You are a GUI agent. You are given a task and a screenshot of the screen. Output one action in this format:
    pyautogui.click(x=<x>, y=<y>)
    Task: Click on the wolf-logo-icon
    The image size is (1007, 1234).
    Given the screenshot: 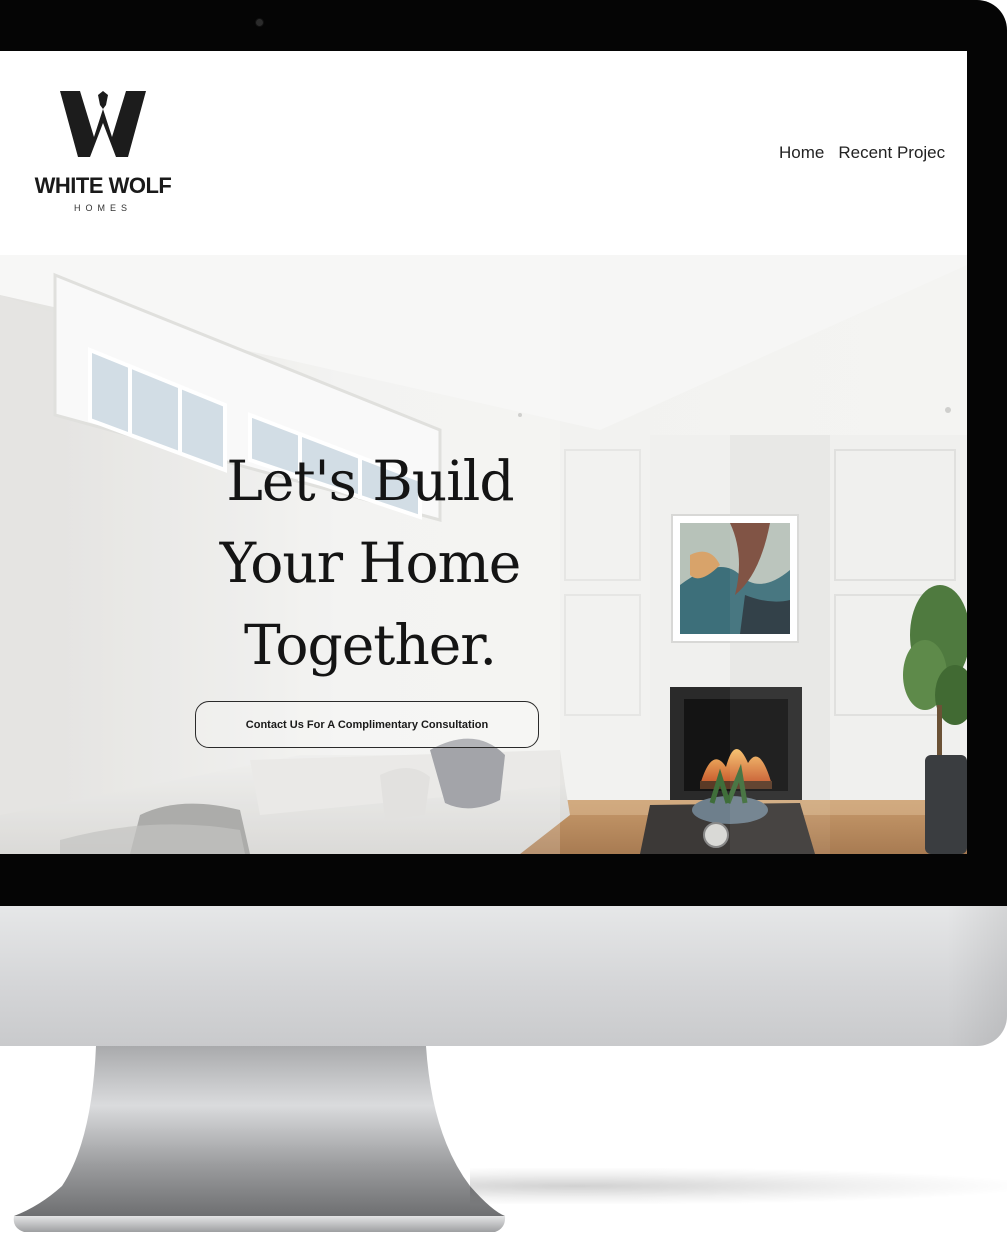 What is the action you would take?
    pyautogui.click(x=103, y=124)
    